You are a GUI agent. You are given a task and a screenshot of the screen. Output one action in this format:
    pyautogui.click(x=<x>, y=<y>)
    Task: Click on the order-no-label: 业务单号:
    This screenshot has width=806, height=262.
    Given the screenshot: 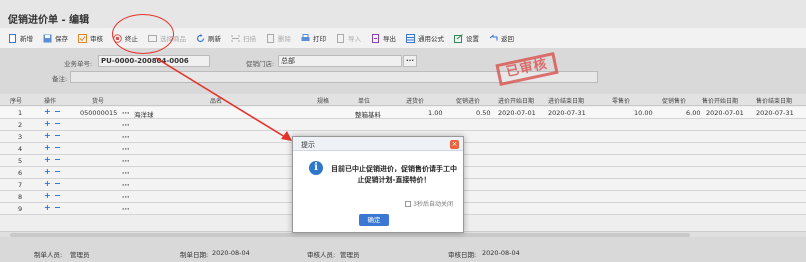 What is the action you would take?
    pyautogui.click(x=78, y=64)
    